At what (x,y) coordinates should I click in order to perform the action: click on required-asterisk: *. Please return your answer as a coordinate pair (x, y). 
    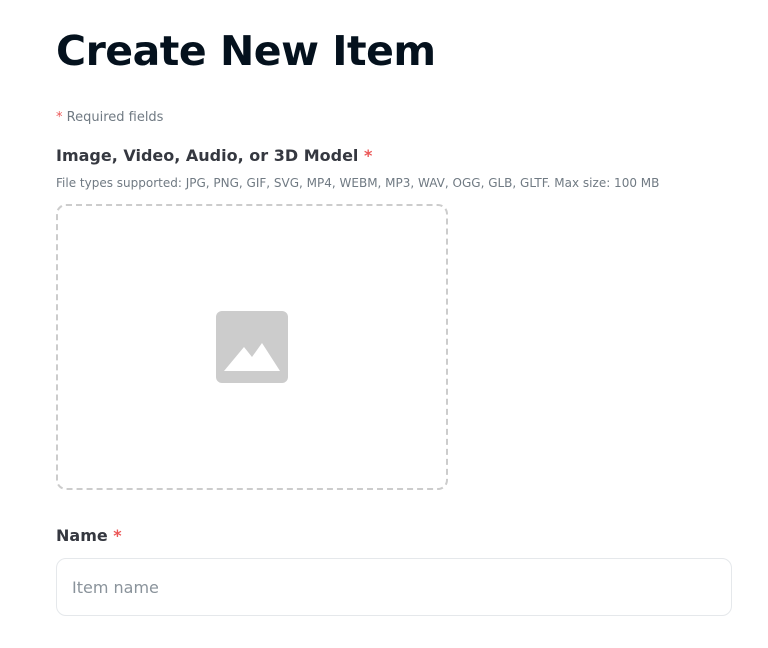
    Looking at the image, I should click on (59, 117).